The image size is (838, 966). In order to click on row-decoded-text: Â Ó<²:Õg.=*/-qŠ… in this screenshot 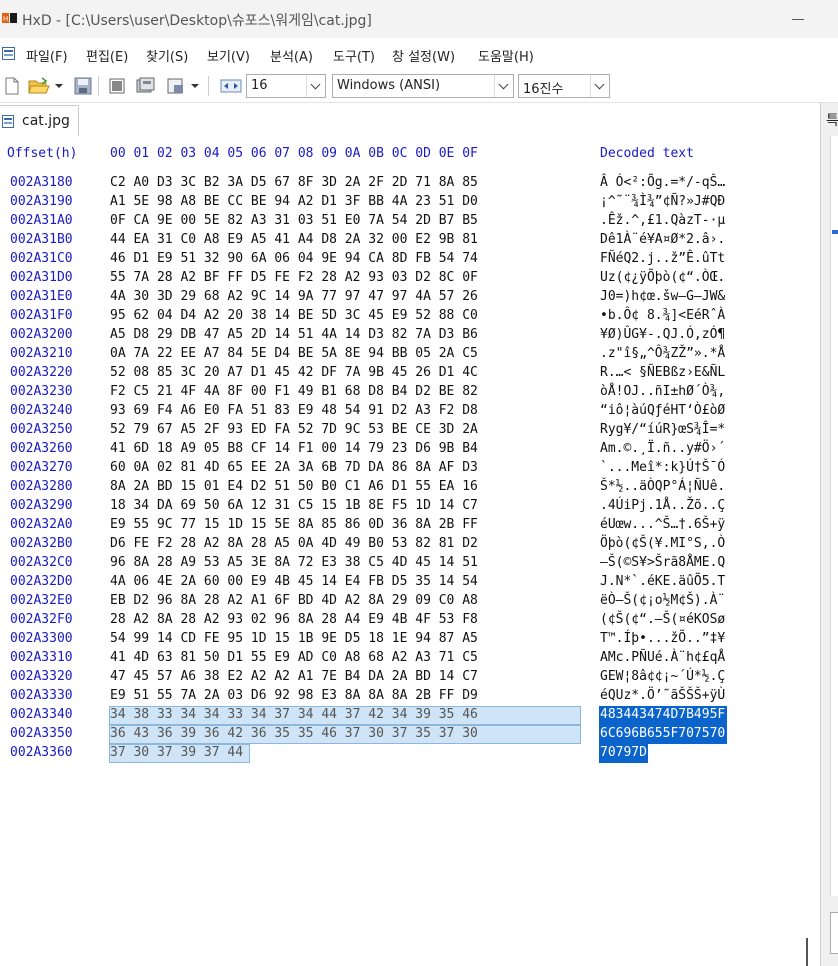, I will do `click(662, 182)`.